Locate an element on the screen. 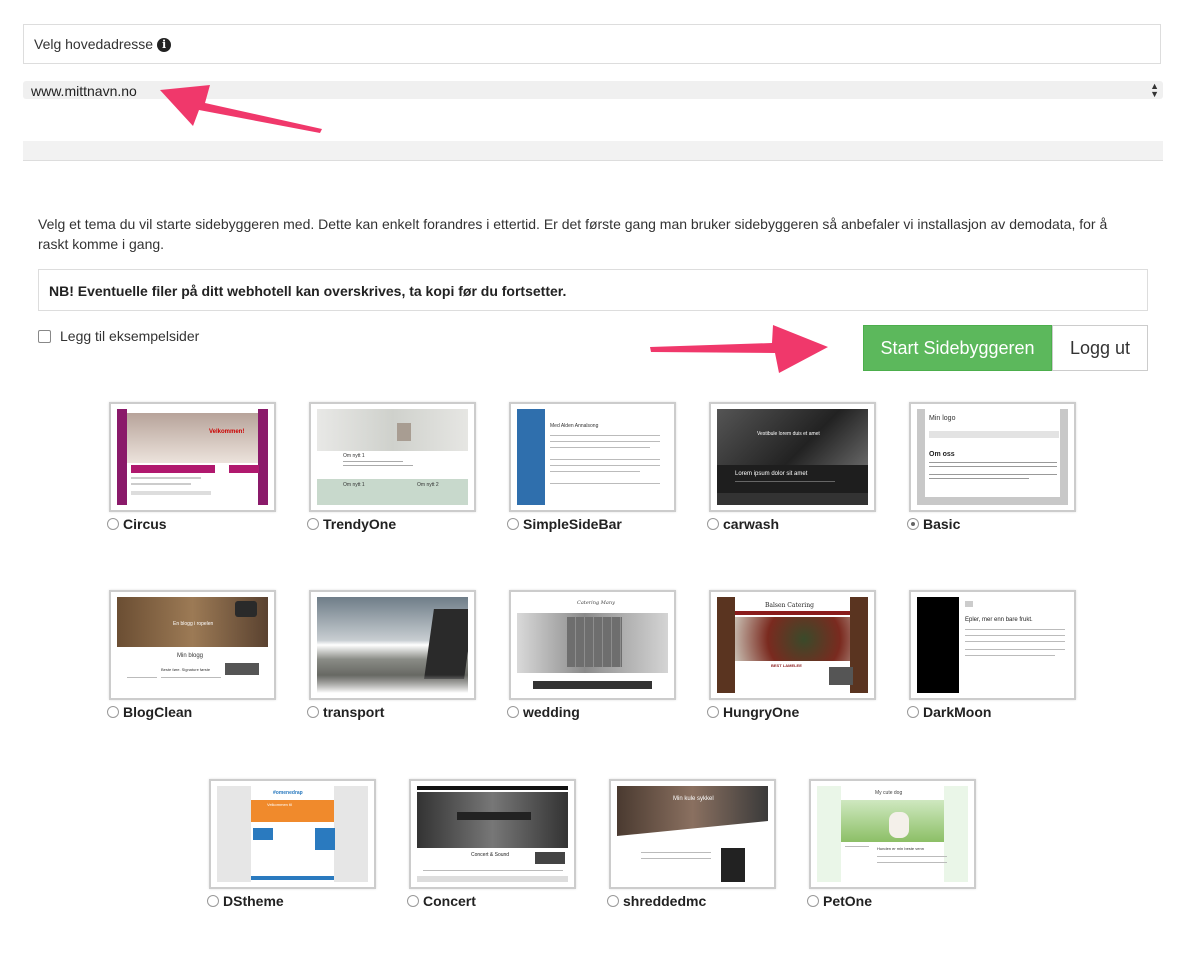  blogclean-preview-2: Min blogg is located at coordinates (190, 656).